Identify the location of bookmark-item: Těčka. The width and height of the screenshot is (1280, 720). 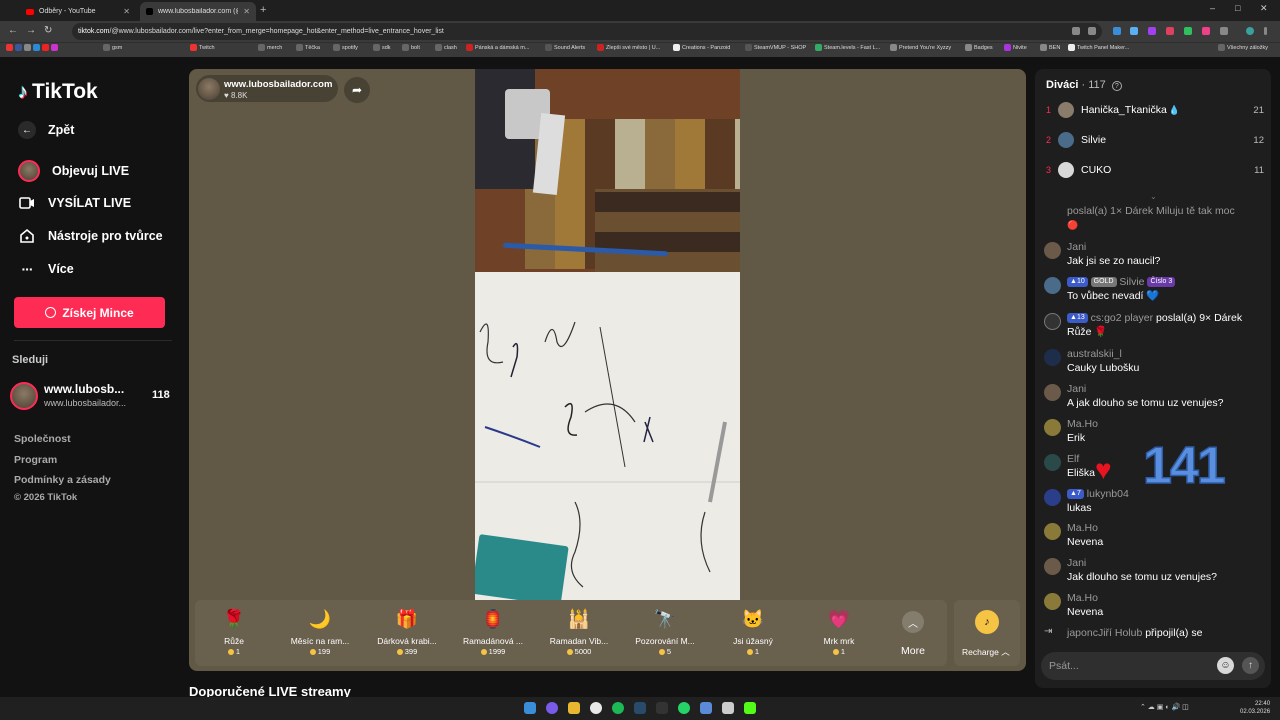
(308, 47).